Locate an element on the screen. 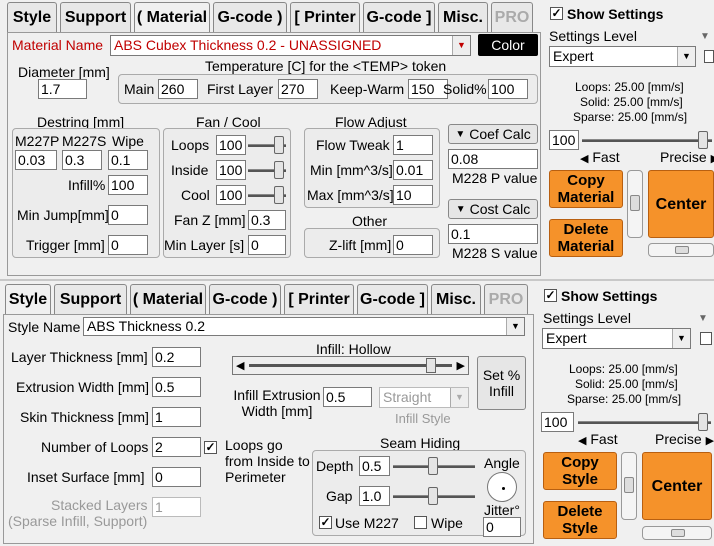 This screenshot has height=546, width=714. settings-level-select-2: Expert ▼ is located at coordinates (616, 338).